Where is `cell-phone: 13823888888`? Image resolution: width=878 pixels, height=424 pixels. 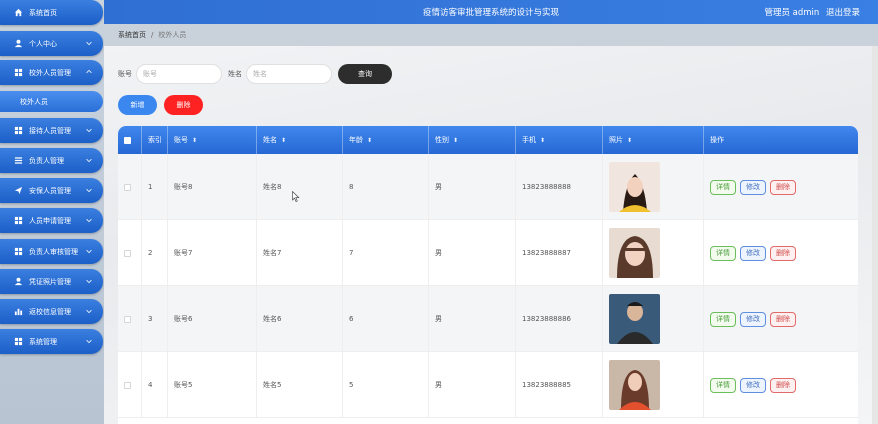 cell-phone: 13823888888 is located at coordinates (559, 187).